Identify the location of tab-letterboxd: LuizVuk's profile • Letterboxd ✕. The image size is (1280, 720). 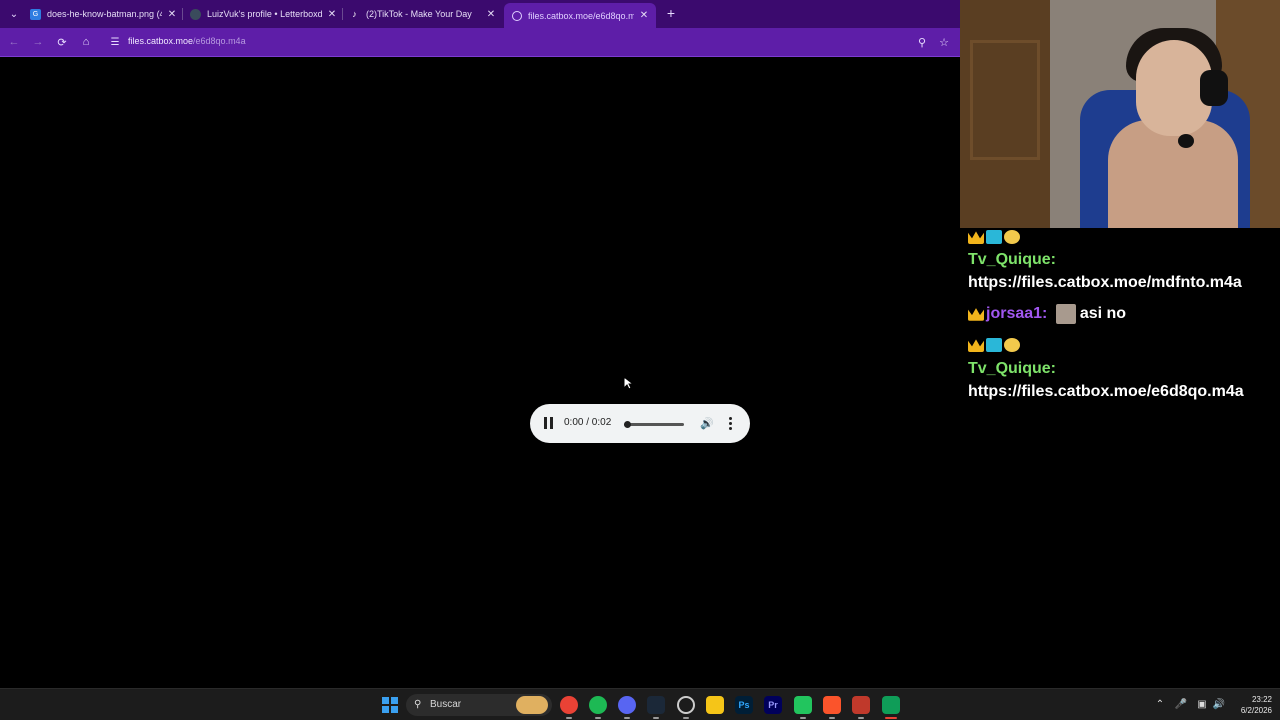
(264, 14).